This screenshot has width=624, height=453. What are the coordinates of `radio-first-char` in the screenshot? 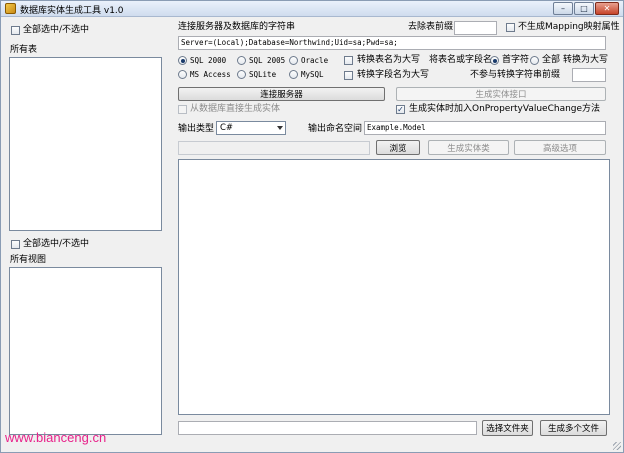 It's located at (494, 60).